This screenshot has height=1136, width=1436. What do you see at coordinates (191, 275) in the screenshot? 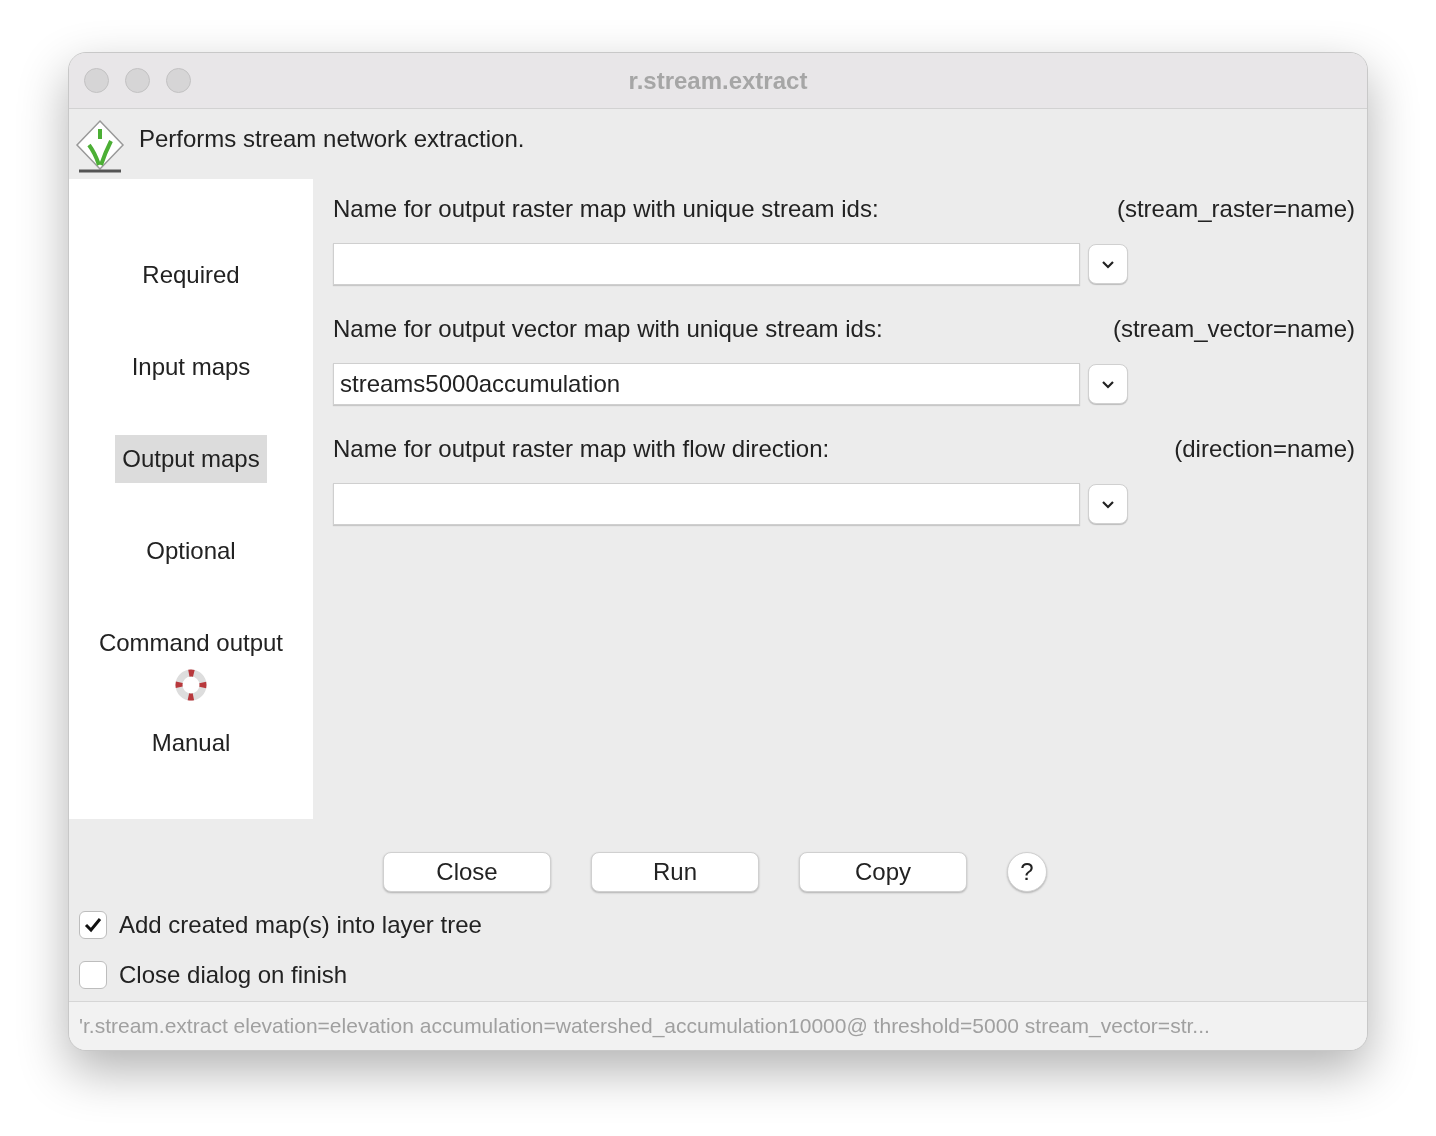
I see `sidebar-tab: Required` at bounding box center [191, 275].